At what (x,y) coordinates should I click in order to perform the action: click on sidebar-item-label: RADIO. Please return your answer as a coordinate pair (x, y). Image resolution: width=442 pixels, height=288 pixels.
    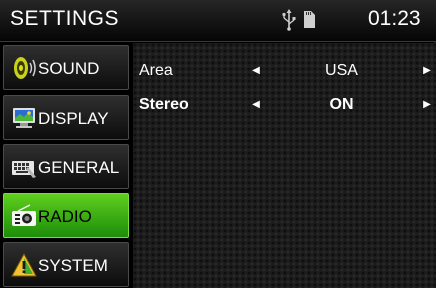
    Looking at the image, I should click on (65, 216).